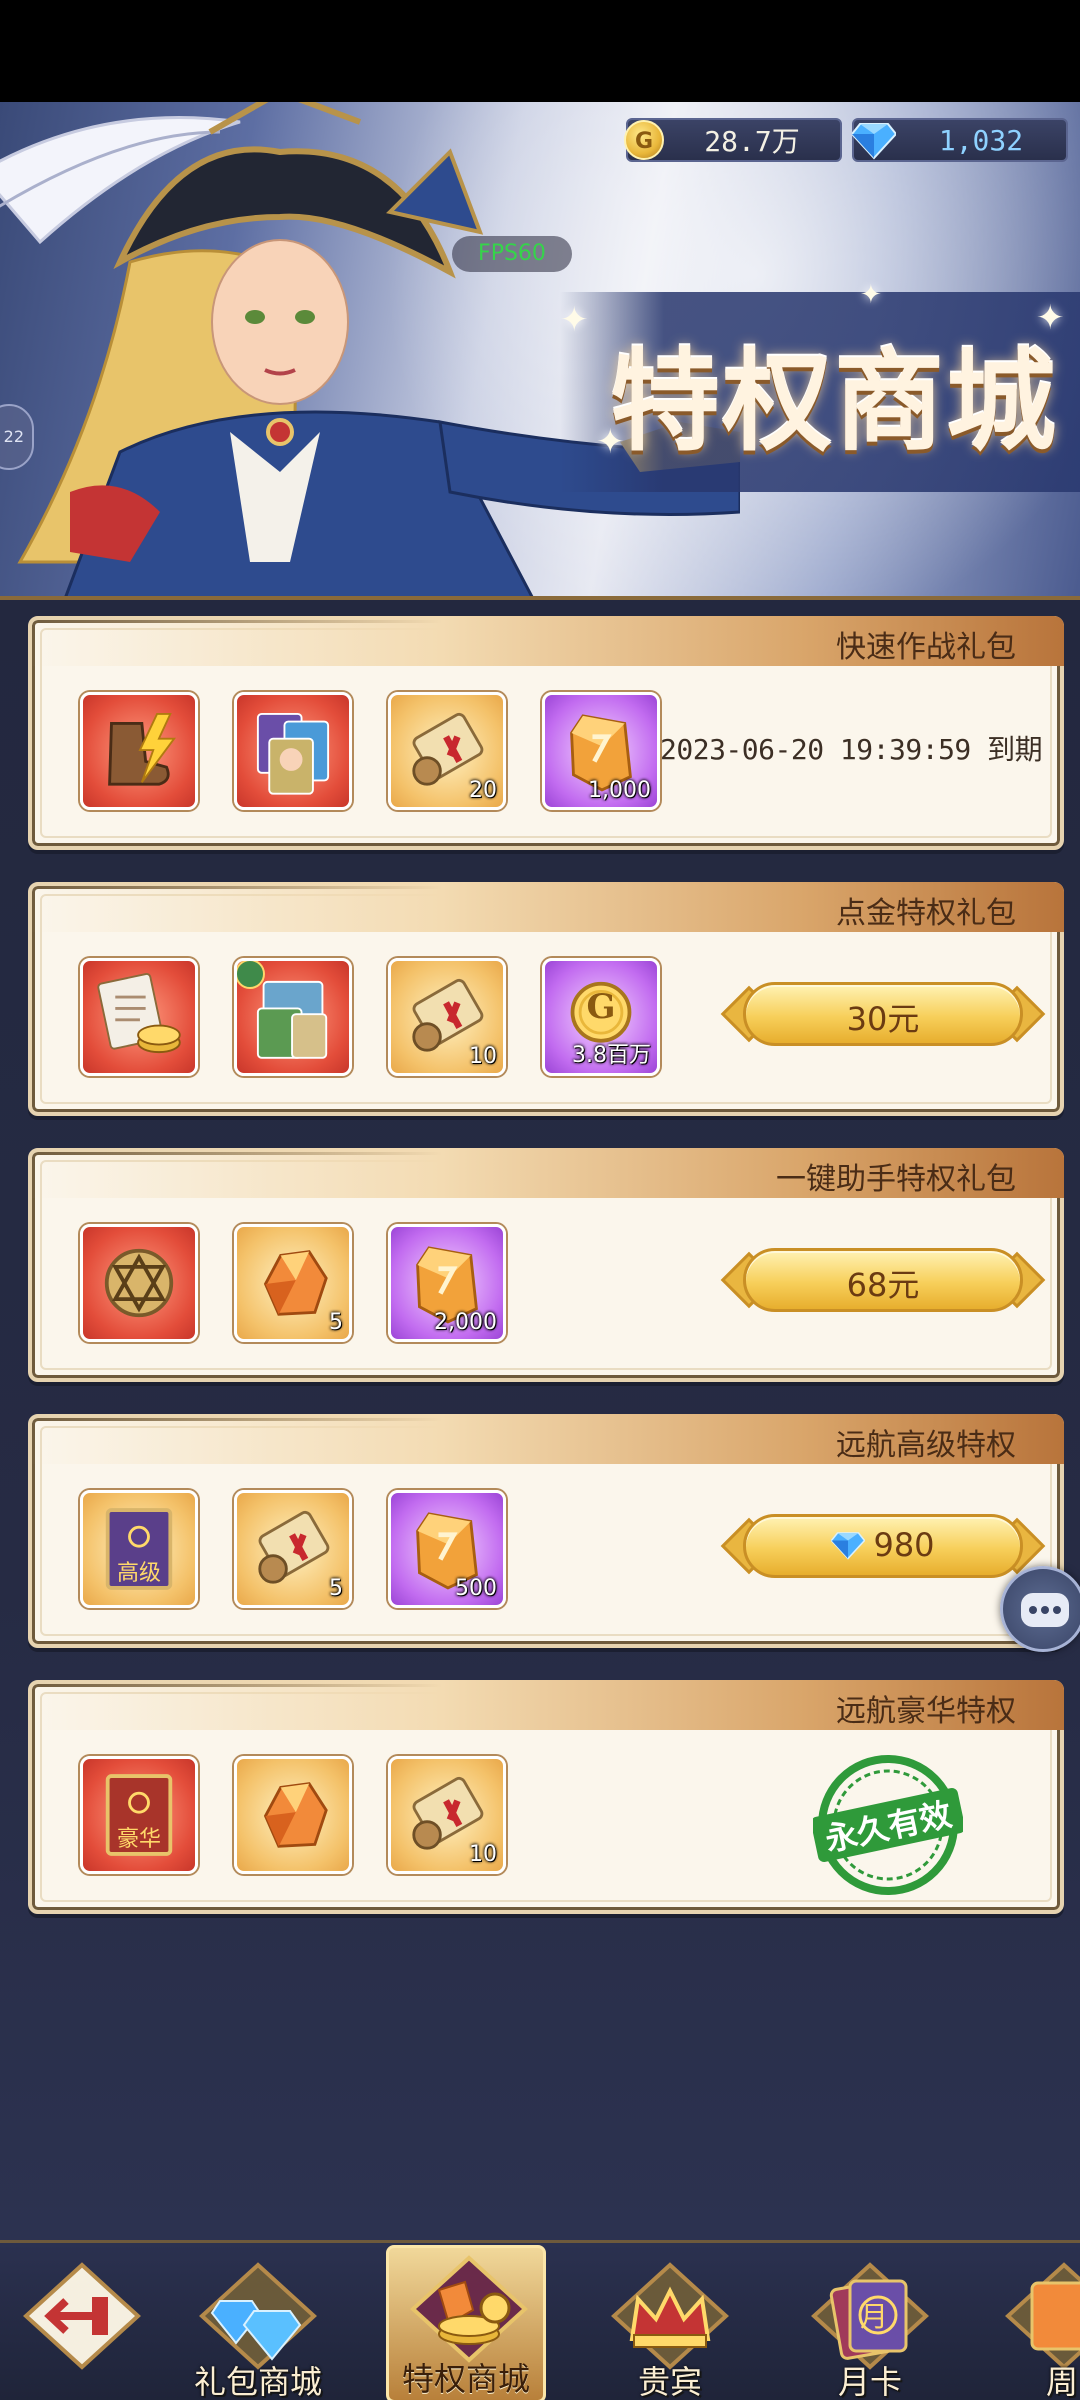 This screenshot has height=2400, width=1080. I want to click on item-row: 豪华 10, so click(293, 1815).